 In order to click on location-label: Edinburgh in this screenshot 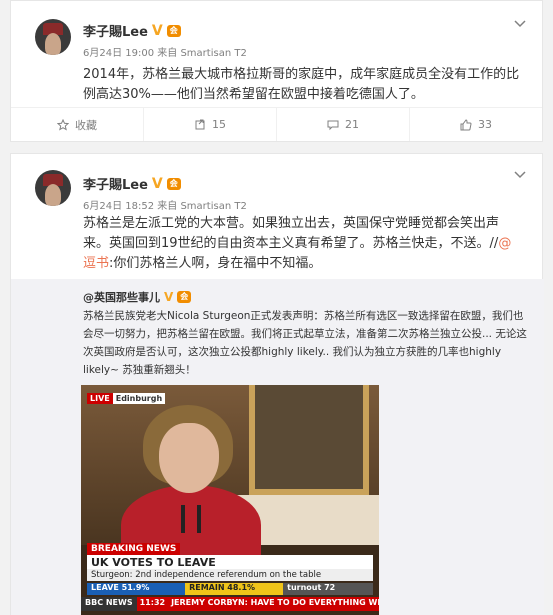, I will do `click(139, 398)`.